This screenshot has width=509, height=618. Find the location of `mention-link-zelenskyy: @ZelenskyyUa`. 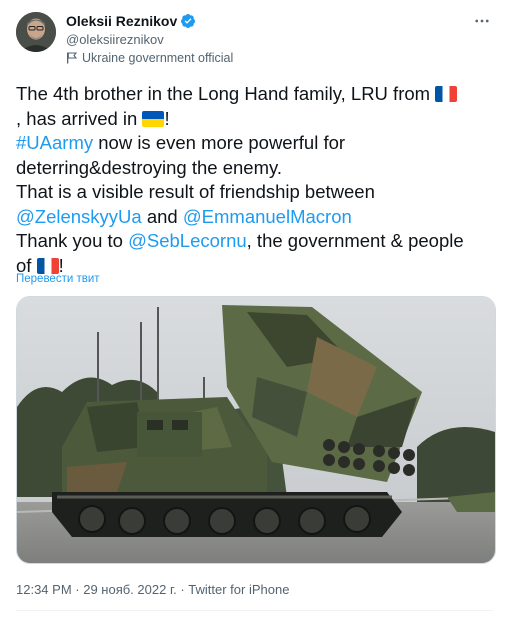

mention-link-zelenskyy: @ZelenskyyUa is located at coordinates (79, 216).